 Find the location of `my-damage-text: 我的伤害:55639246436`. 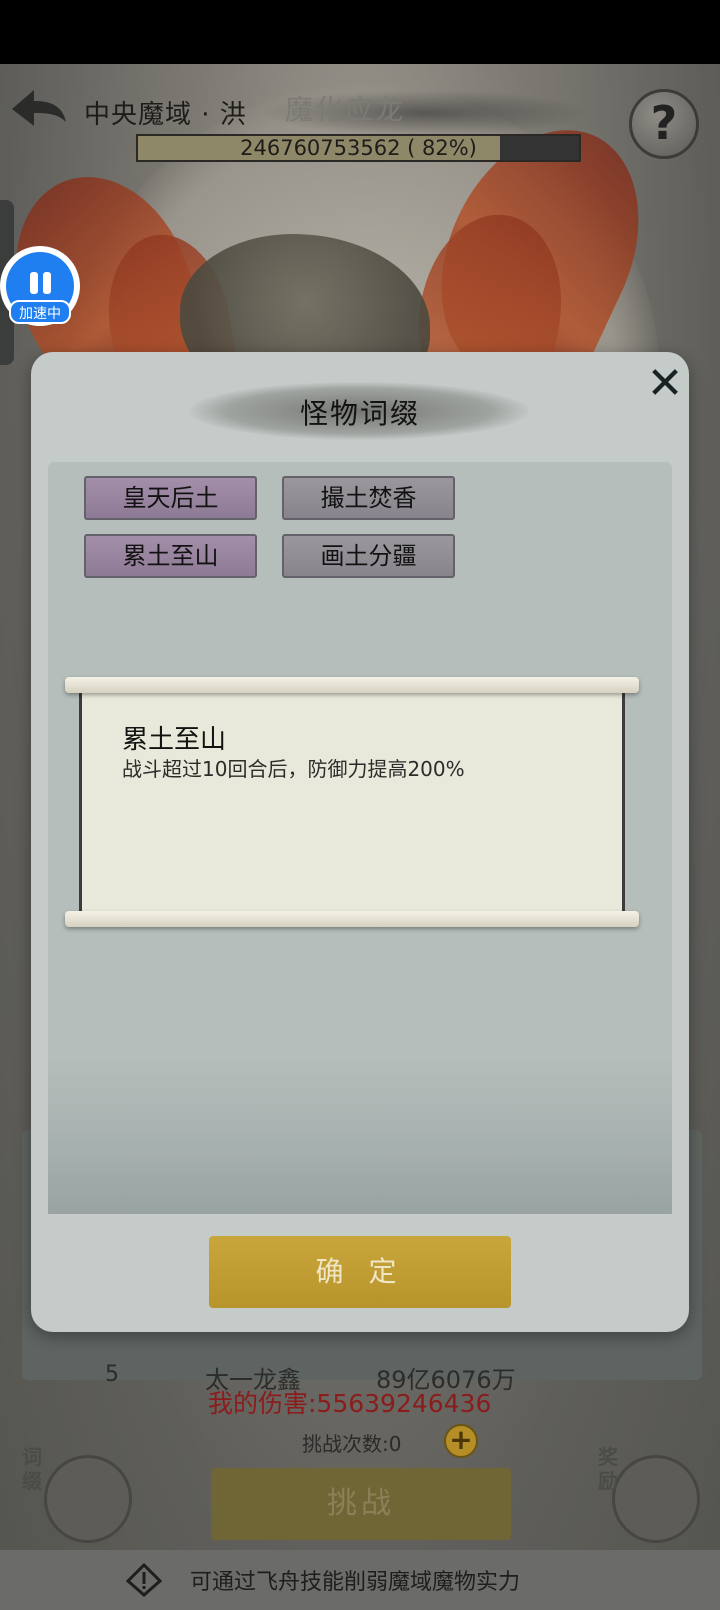

my-damage-text: 我的伤害:55639246436 is located at coordinates (350, 1403).